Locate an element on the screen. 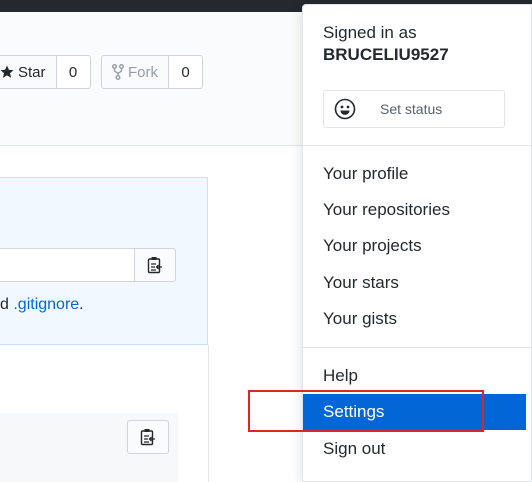 This screenshot has height=482, width=532. star-button-group: Star 0 is located at coordinates (45, 72).